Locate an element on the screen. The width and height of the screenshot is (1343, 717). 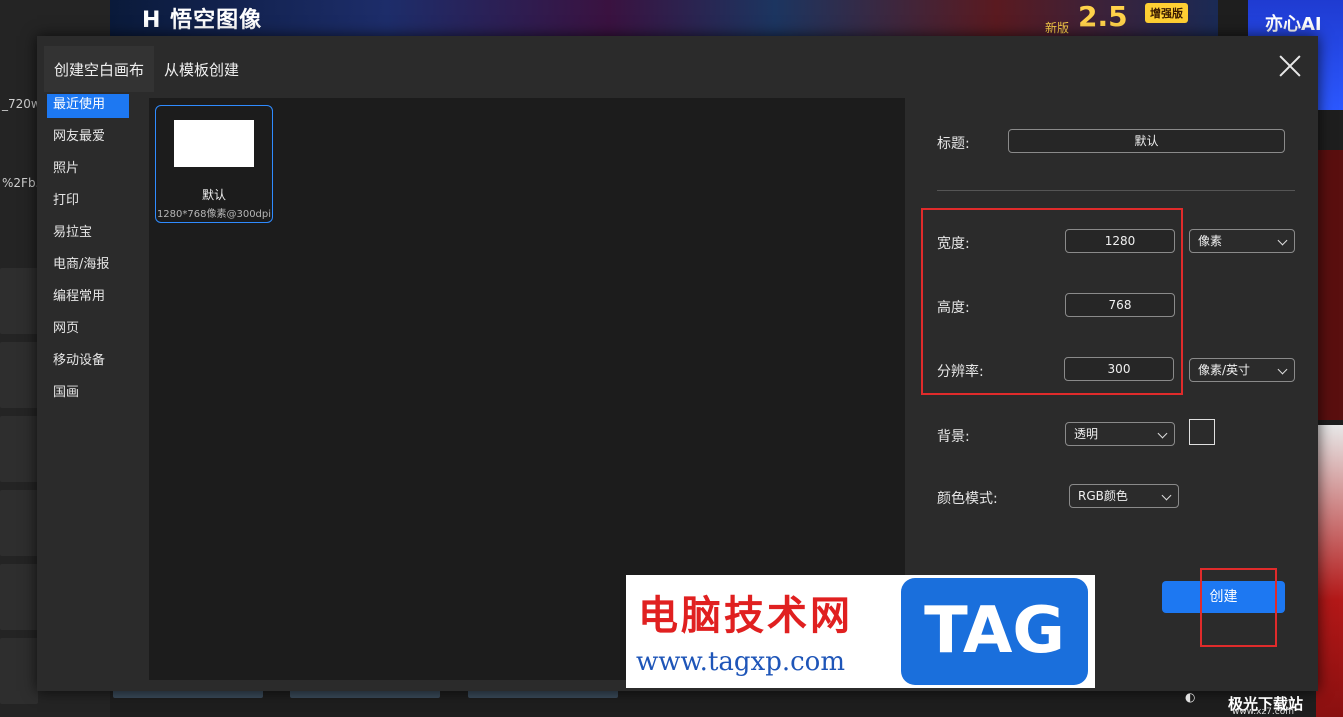
category-item-chinese-painting: 国画 is located at coordinates (88, 398).